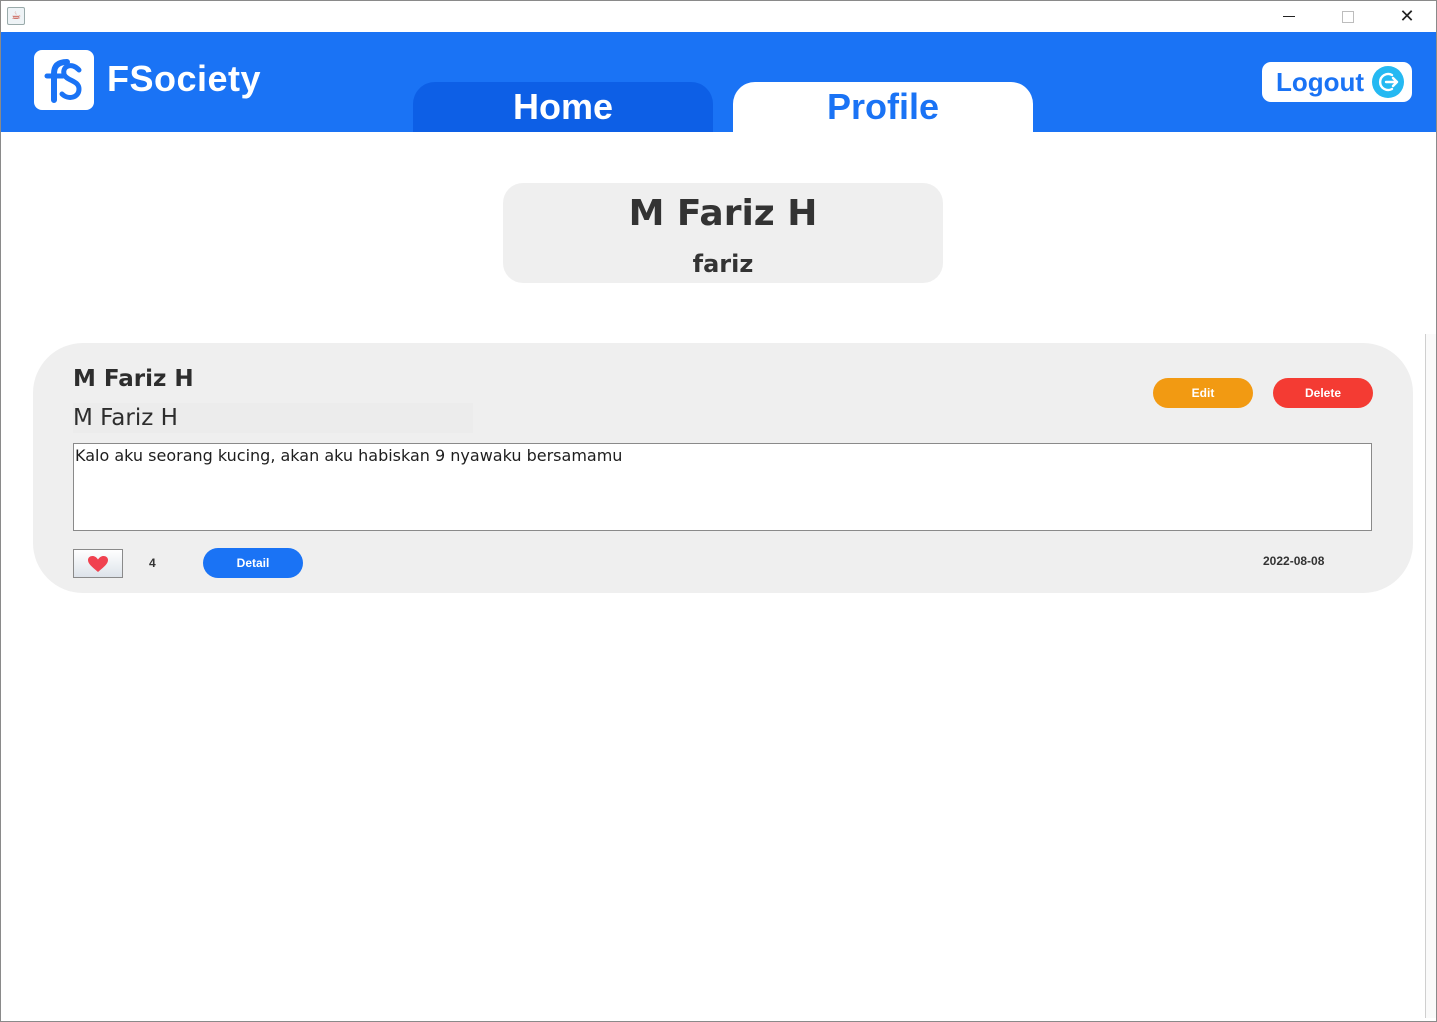  I want to click on tab-home: Home, so click(563, 107).